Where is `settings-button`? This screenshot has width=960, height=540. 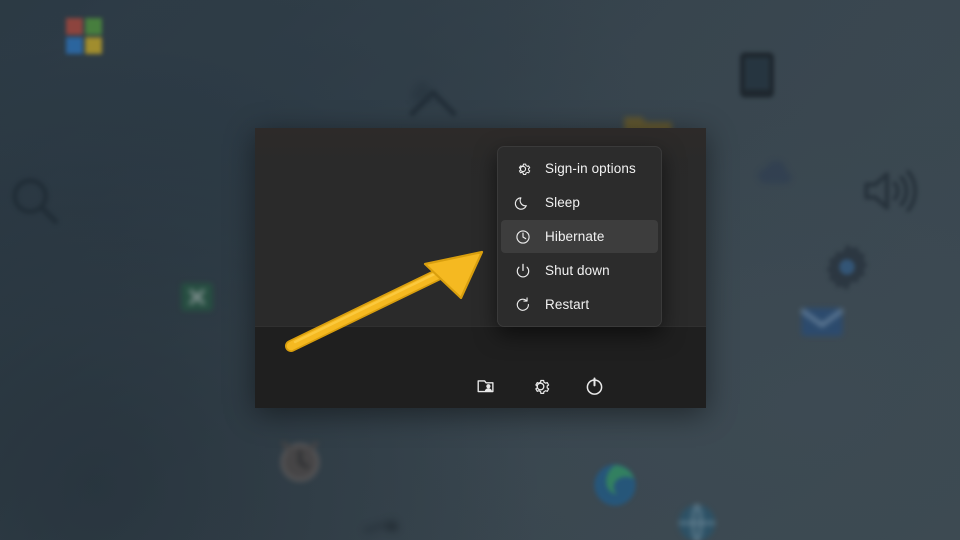 settings-button is located at coordinates (540, 386).